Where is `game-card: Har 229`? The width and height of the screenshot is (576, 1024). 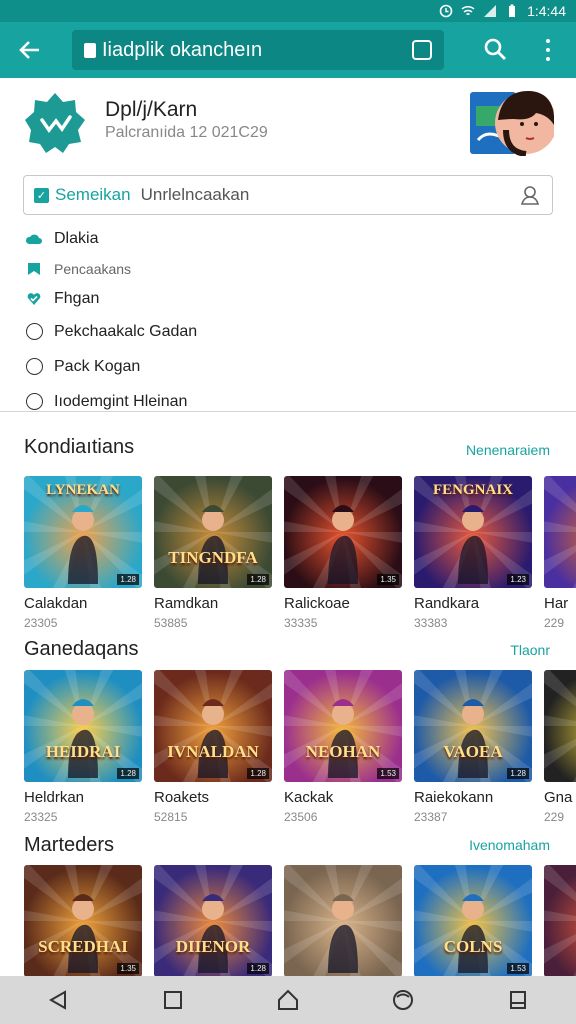
game-card: Har 229 is located at coordinates (560, 553).